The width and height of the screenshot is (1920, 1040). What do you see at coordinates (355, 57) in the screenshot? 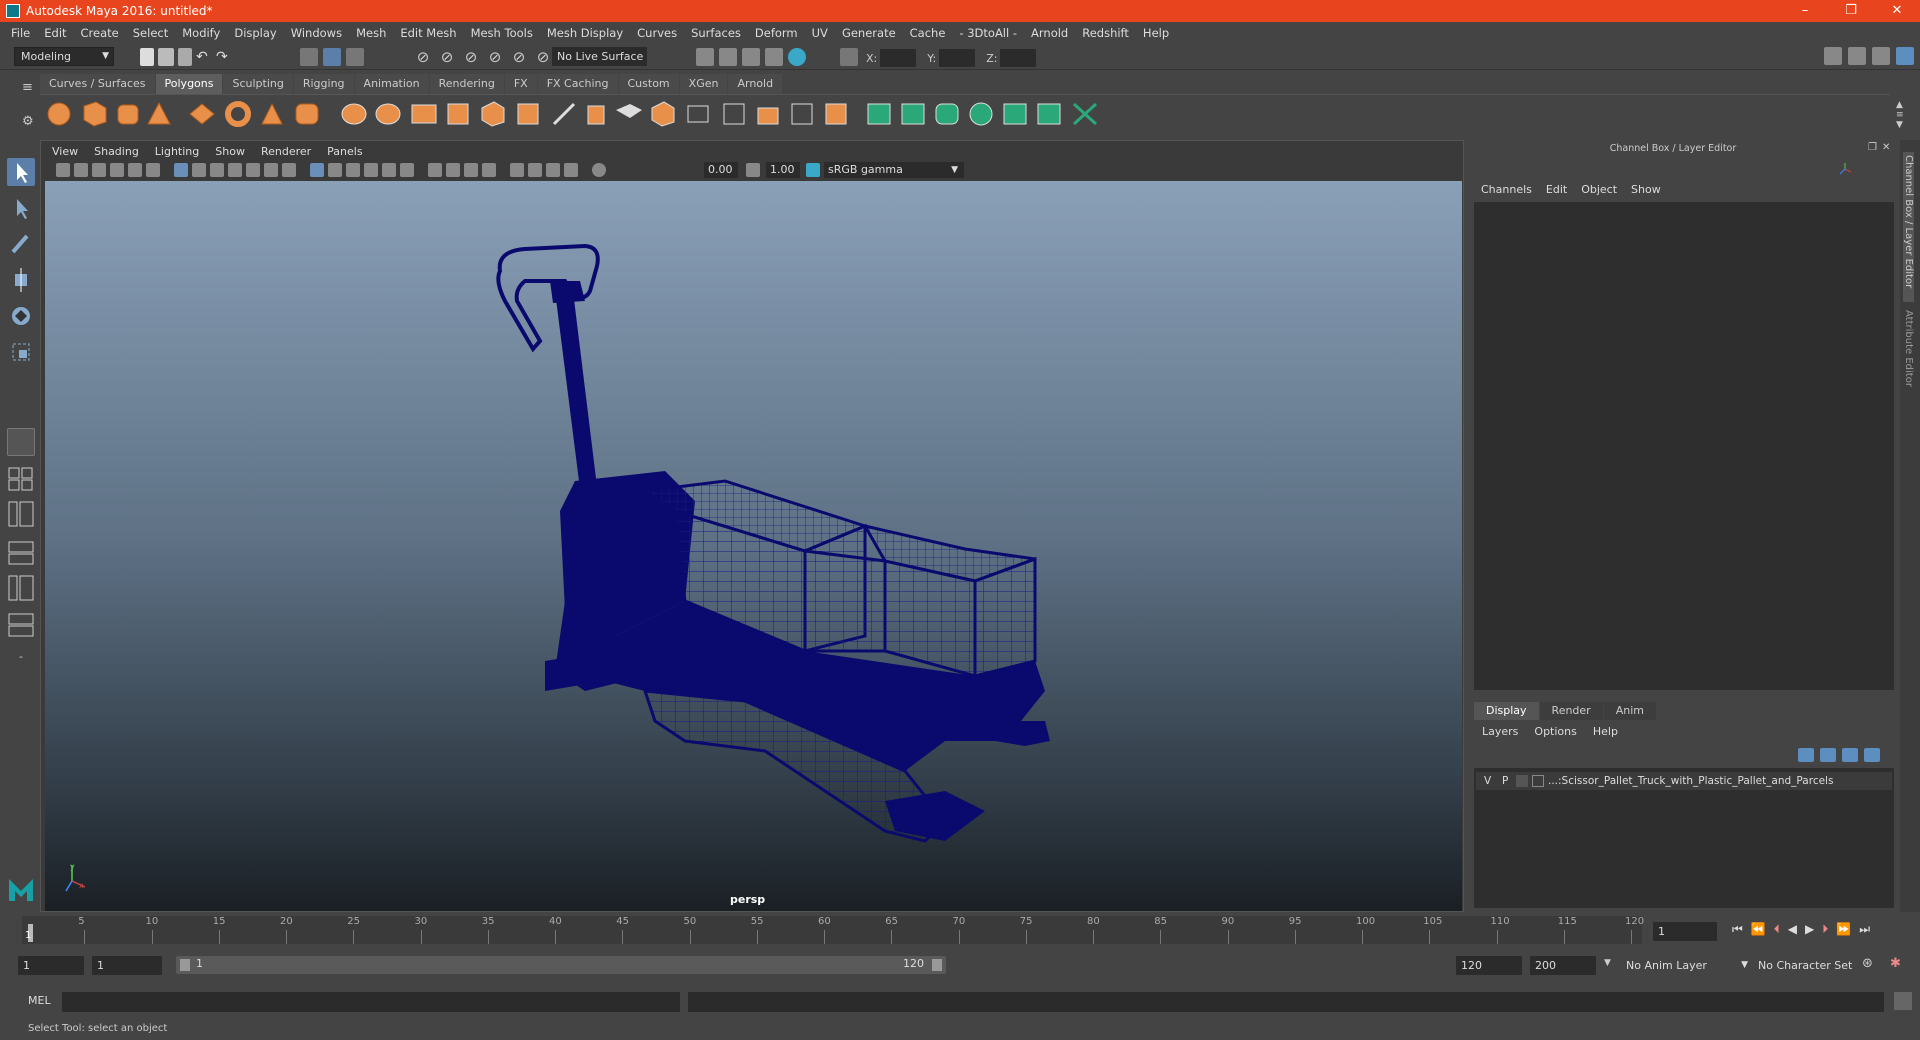
I see `select-component-icon` at bounding box center [355, 57].